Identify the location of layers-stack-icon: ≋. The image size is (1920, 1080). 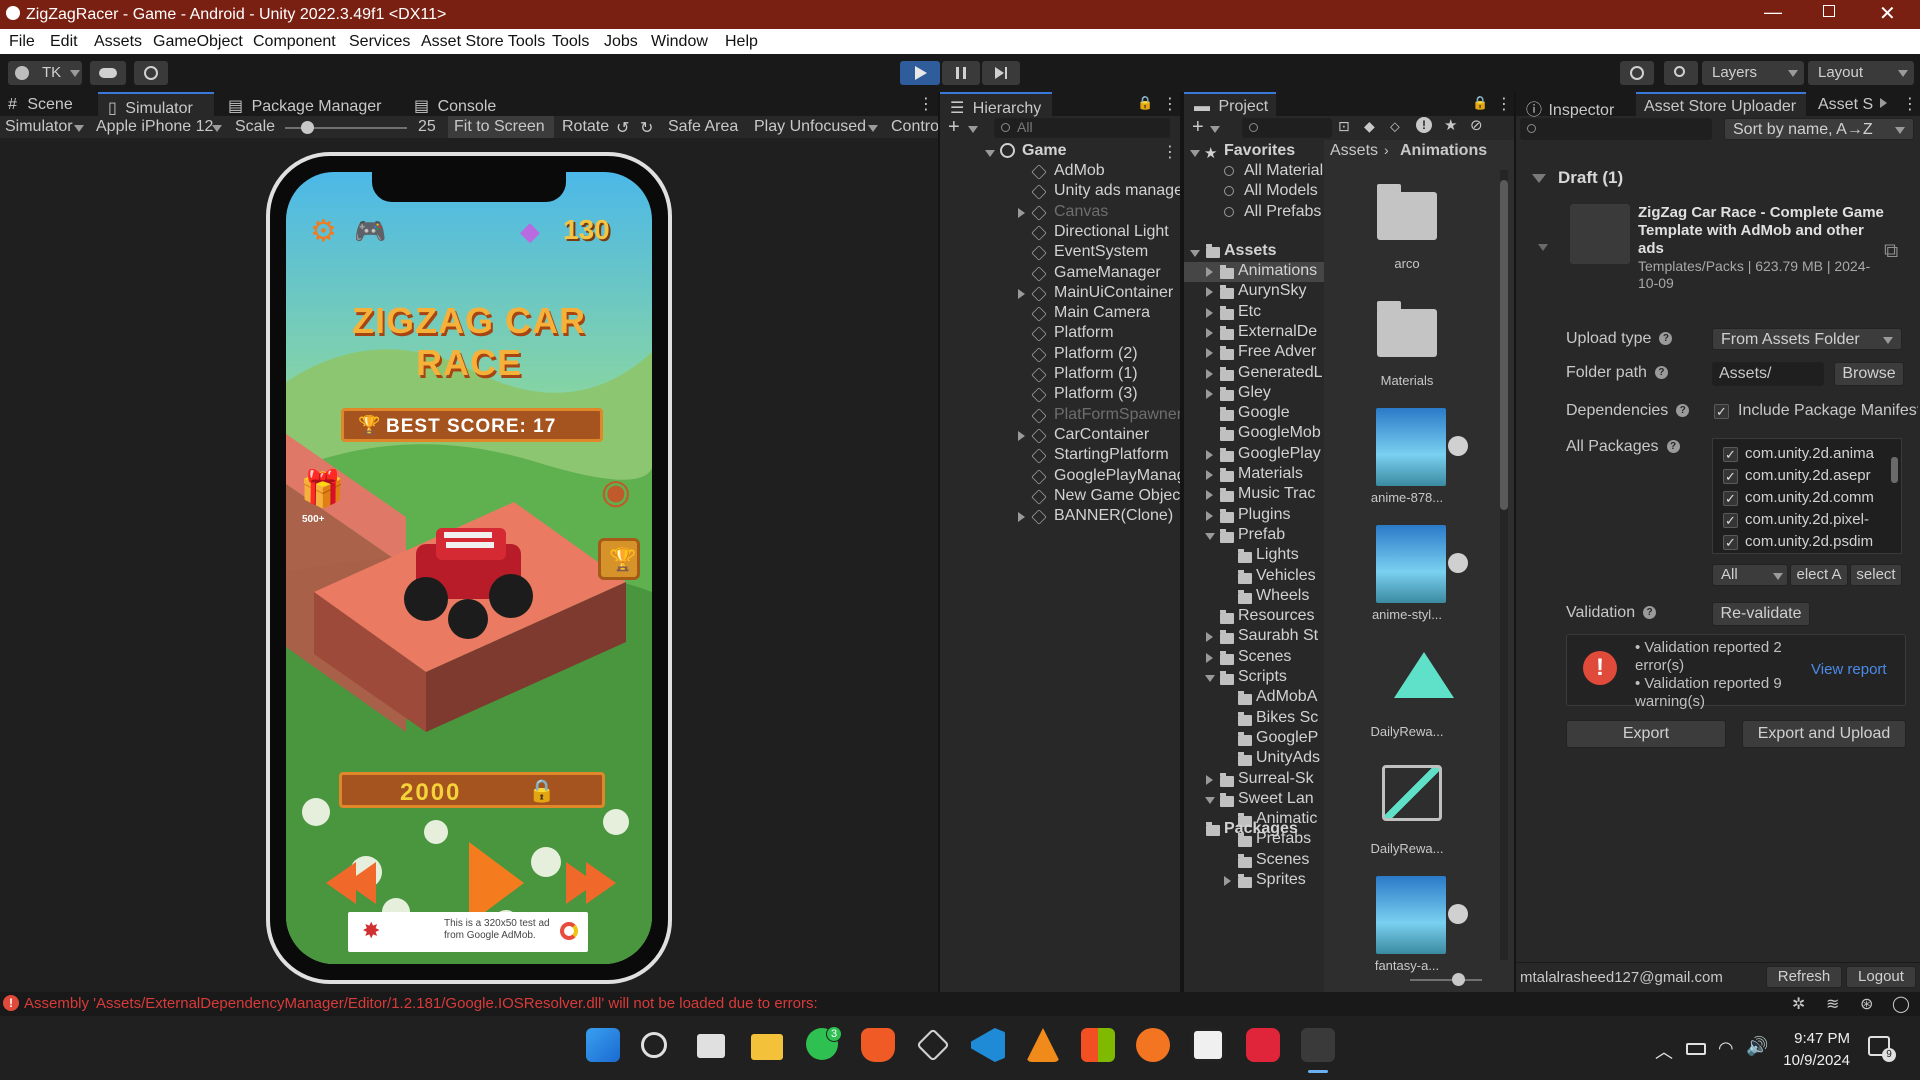
(1832, 1004).